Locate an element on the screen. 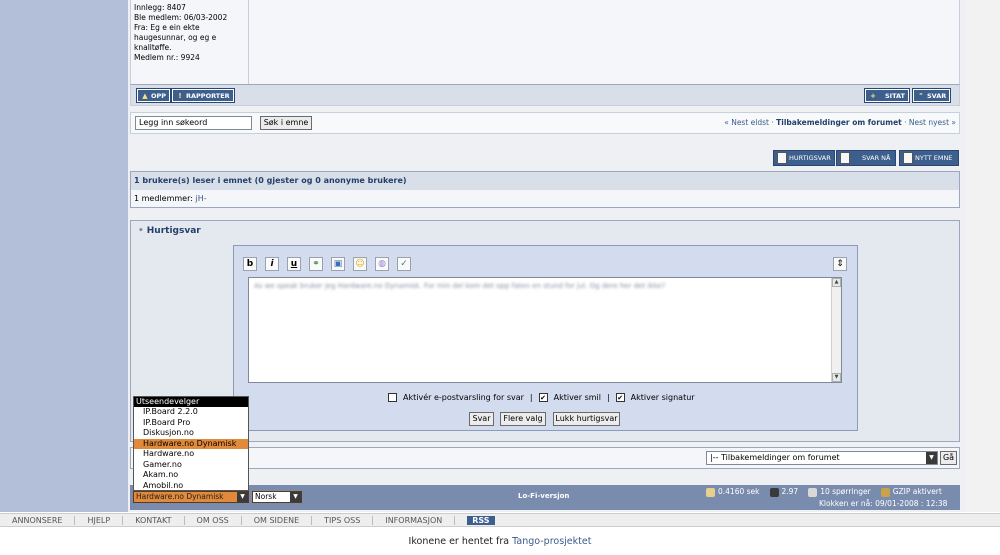  active-readers-list: 1 medlemmer: jH- is located at coordinates (170, 198).